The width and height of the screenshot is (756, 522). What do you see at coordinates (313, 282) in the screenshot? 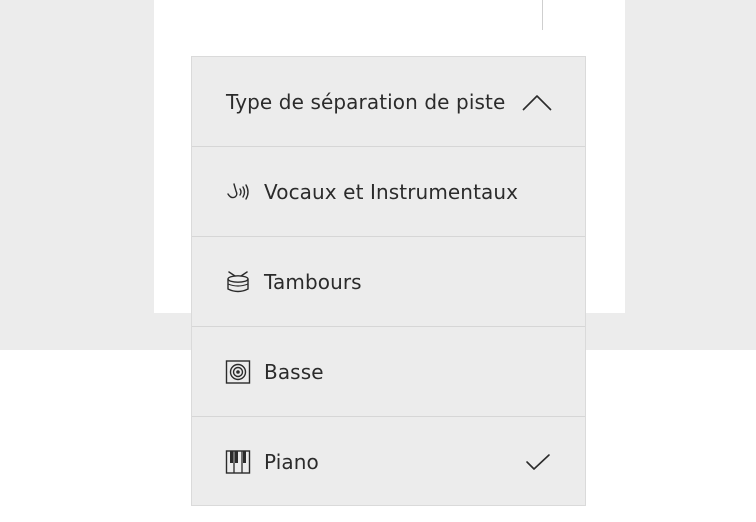
I see `dropdown-item-label: Tambours` at bounding box center [313, 282].